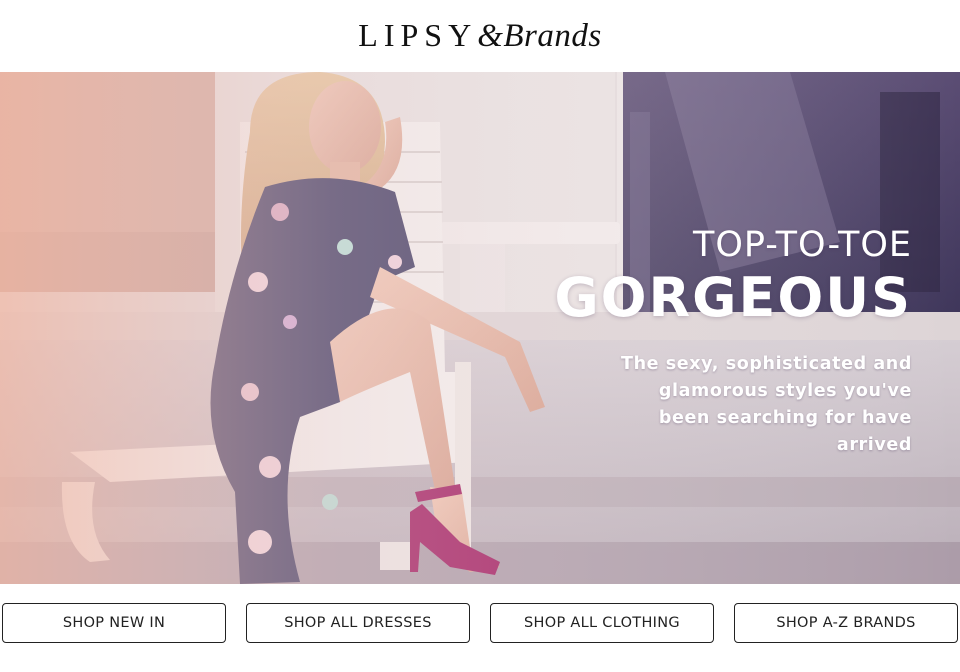 This screenshot has height=672, width=960. I want to click on shop-a-z-brands-button: SHOP A-Z BRANDS, so click(846, 623).